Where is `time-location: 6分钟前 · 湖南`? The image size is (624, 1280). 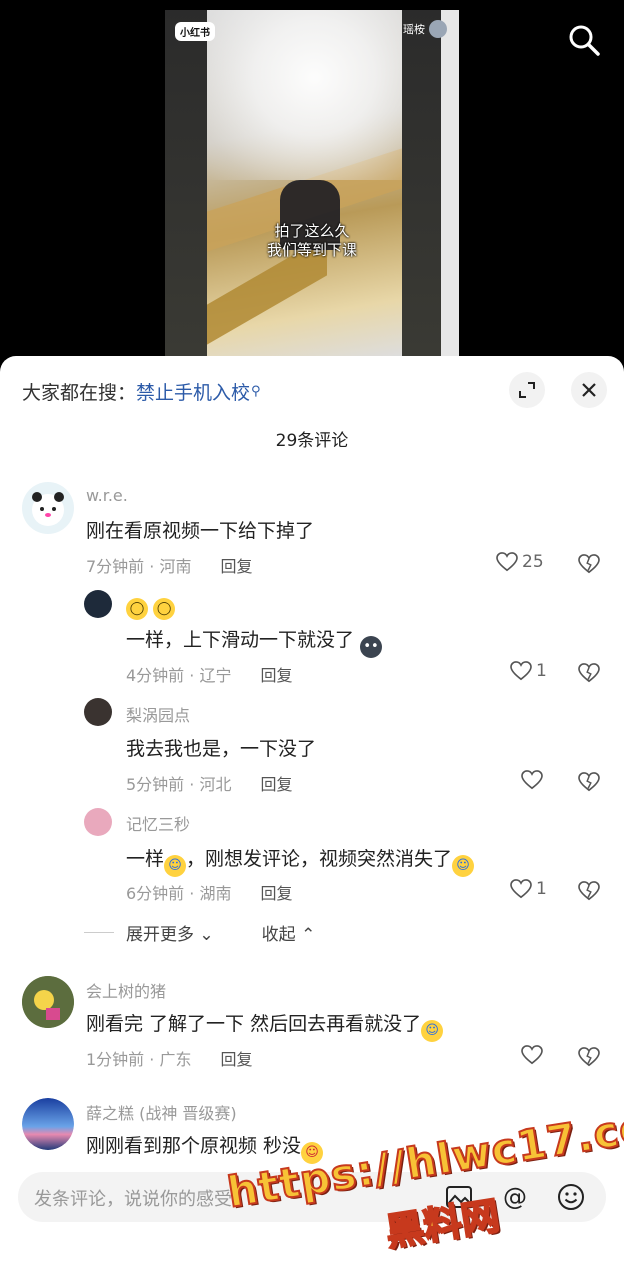
time-location: 6分钟前 · 湖南 is located at coordinates (179, 893).